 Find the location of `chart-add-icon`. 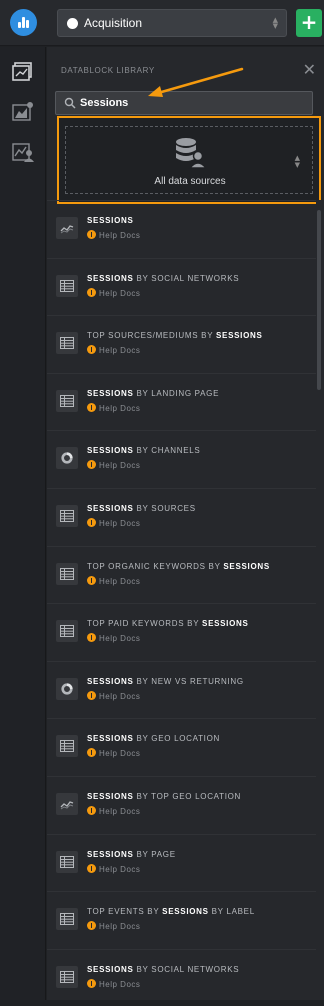

chart-add-icon is located at coordinates (22, 111).